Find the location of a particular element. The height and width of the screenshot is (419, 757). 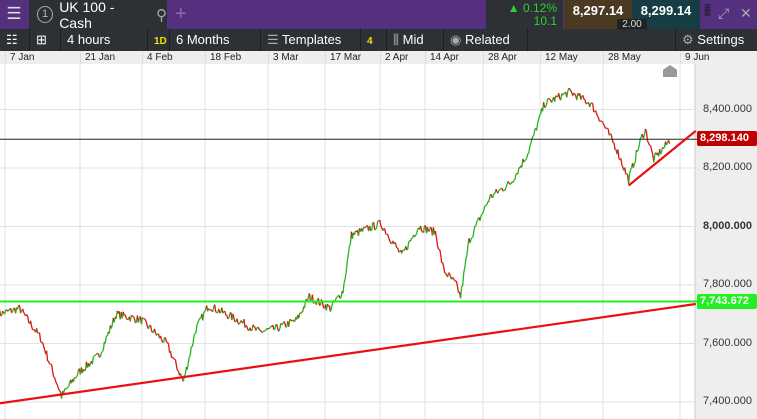

interval-badge: 1D is located at coordinates (159, 40).